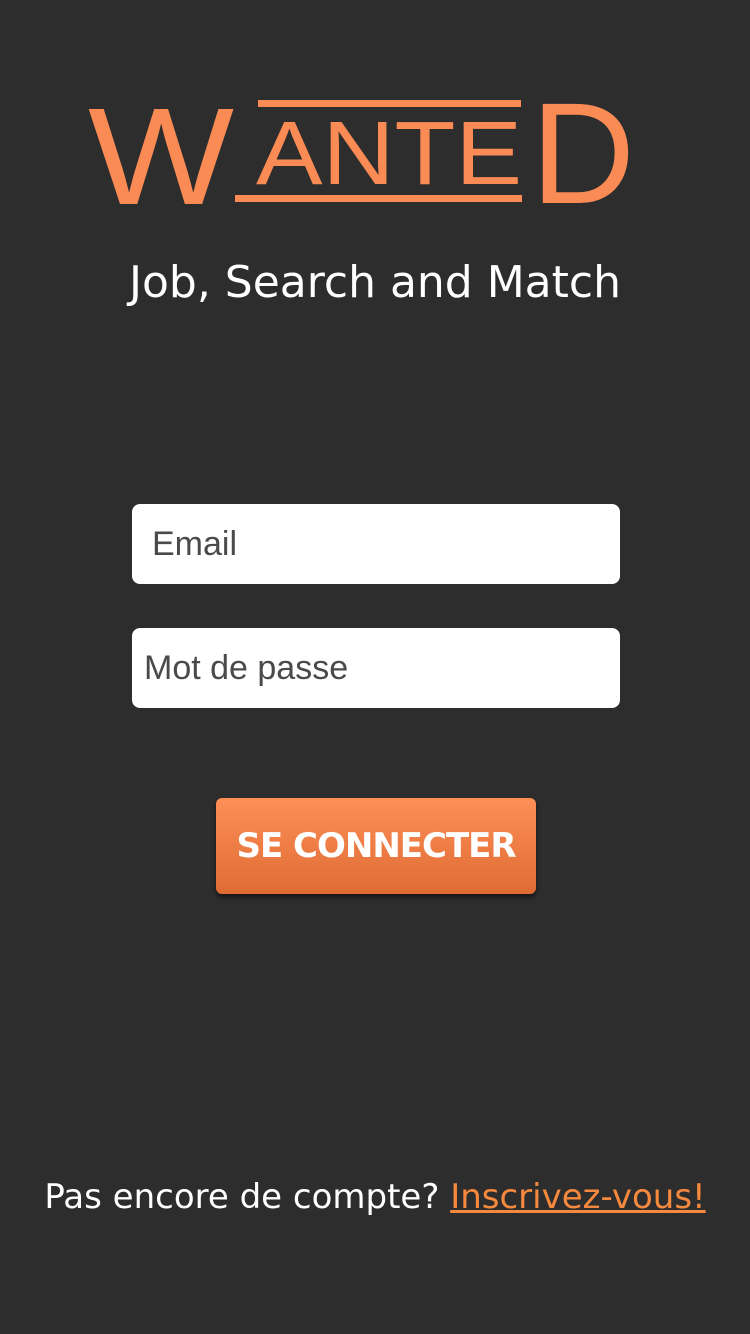 The height and width of the screenshot is (1334, 750). I want to click on signup-prompt-text: Pas encore de compte?, so click(242, 1197).